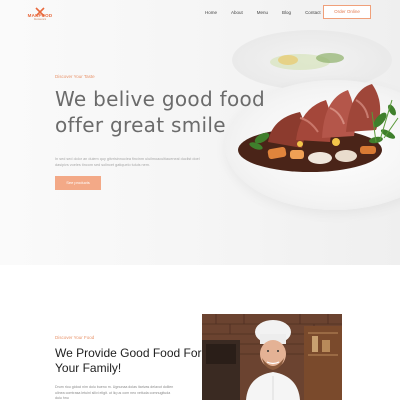 The height and width of the screenshot is (402, 400). Describe the element at coordinates (40, 19) in the screenshot. I see `logo-subtext: Restaurant` at that location.